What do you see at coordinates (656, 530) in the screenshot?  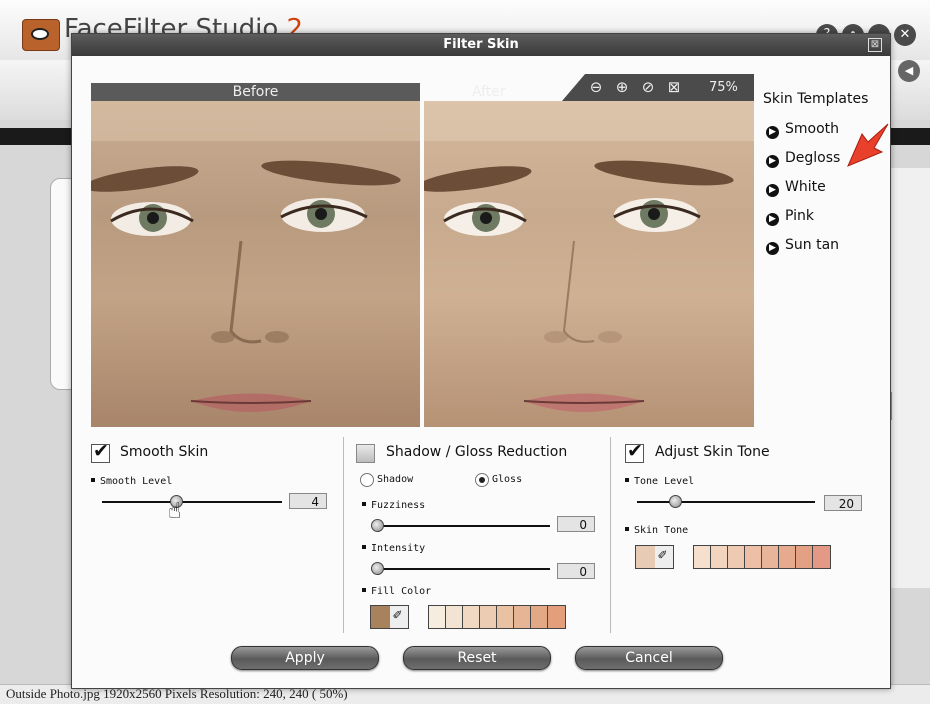 I see `skin-tone-label: Skin Tone` at bounding box center [656, 530].